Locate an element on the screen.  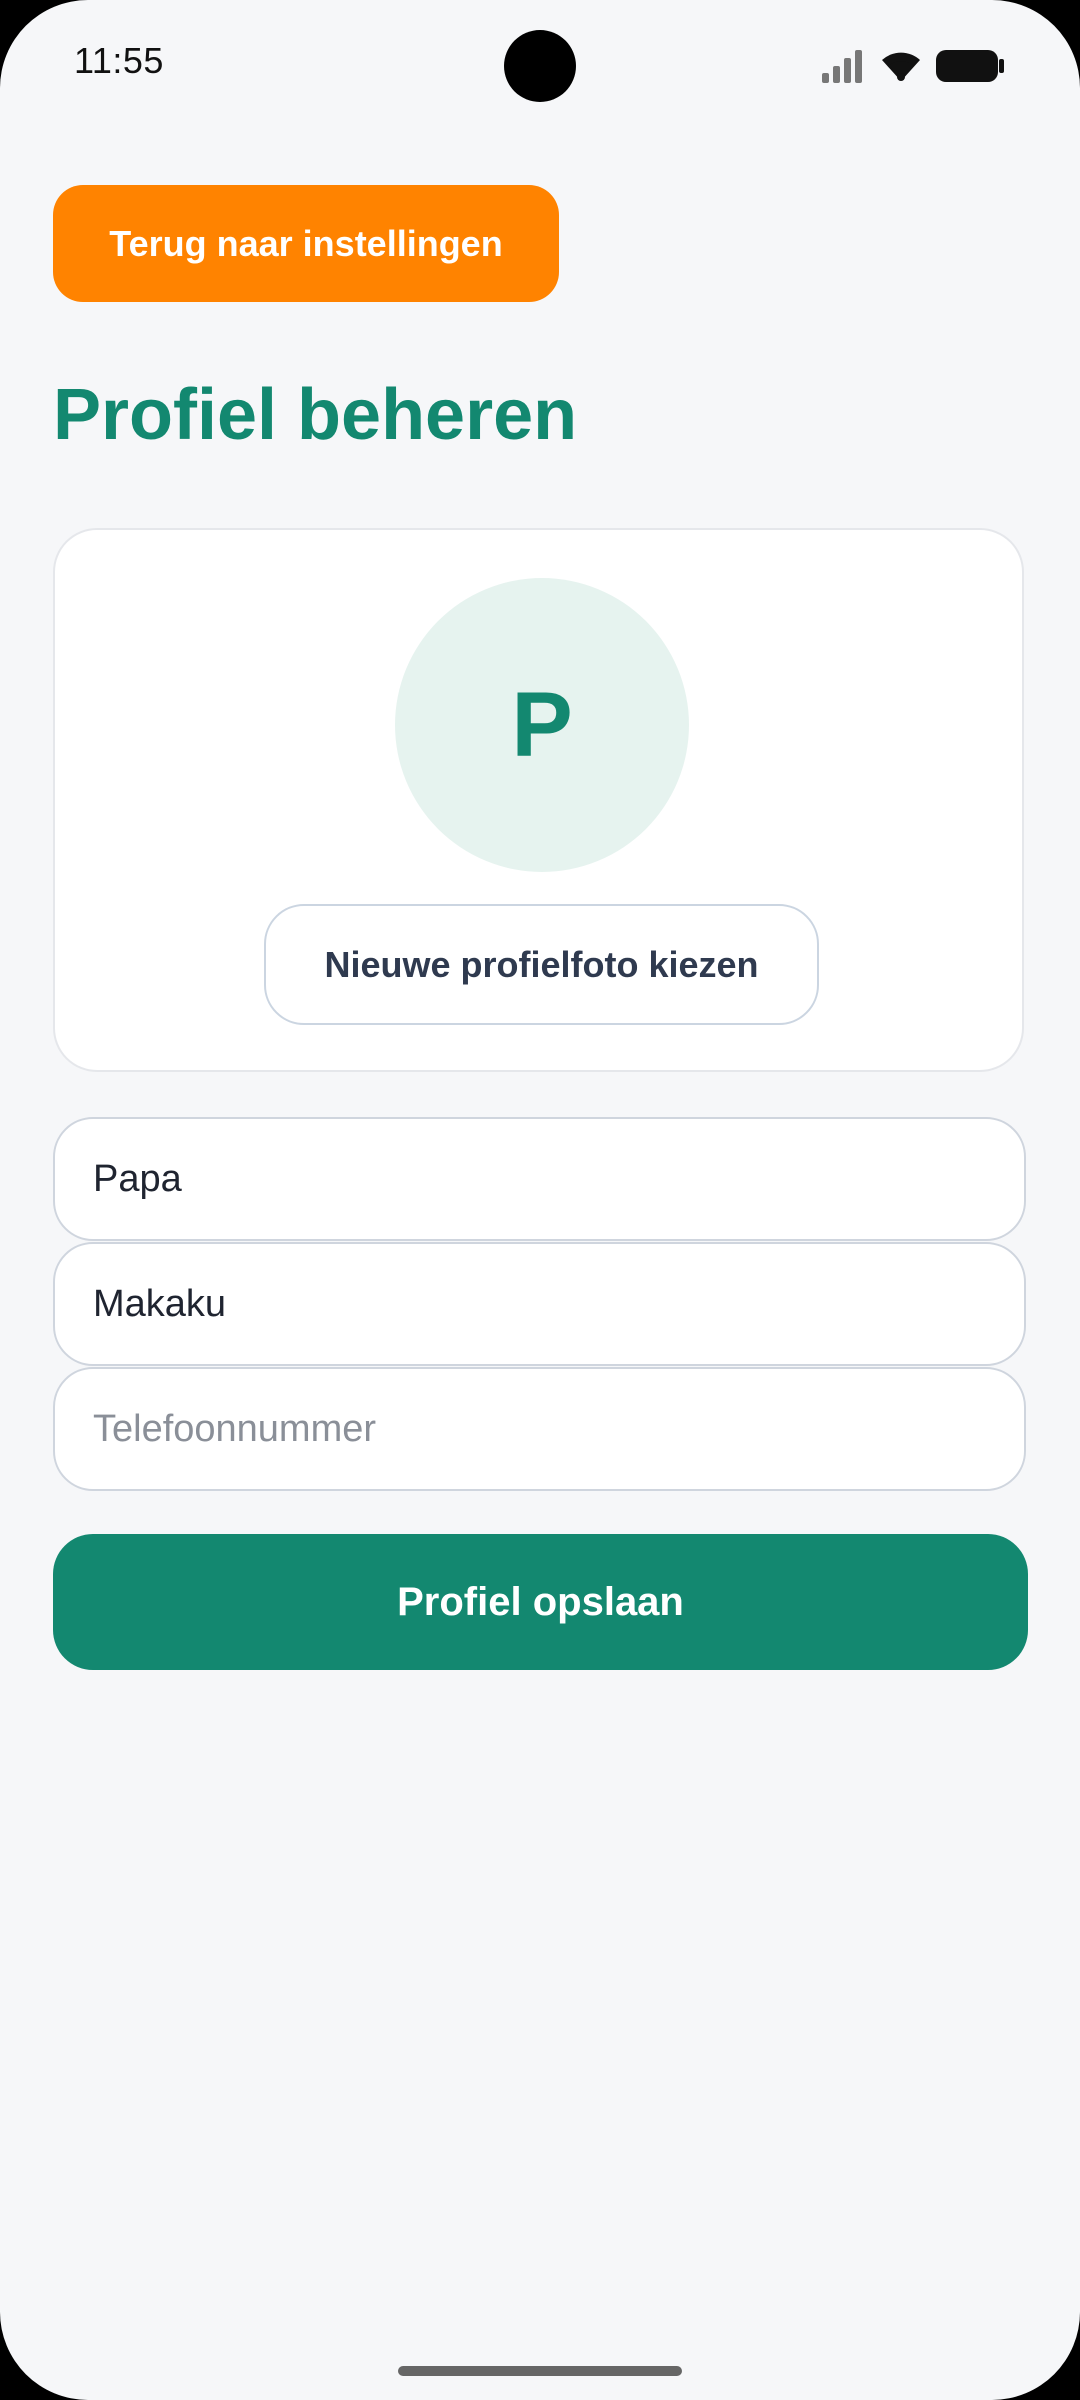
wifi-icon is located at coordinates (901, 66).